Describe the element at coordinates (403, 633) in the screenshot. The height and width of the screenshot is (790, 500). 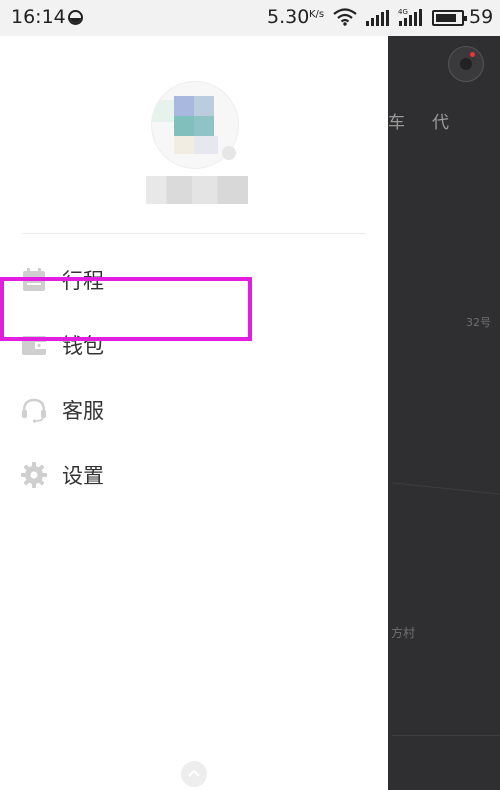
I see `map-label: 方村` at that location.